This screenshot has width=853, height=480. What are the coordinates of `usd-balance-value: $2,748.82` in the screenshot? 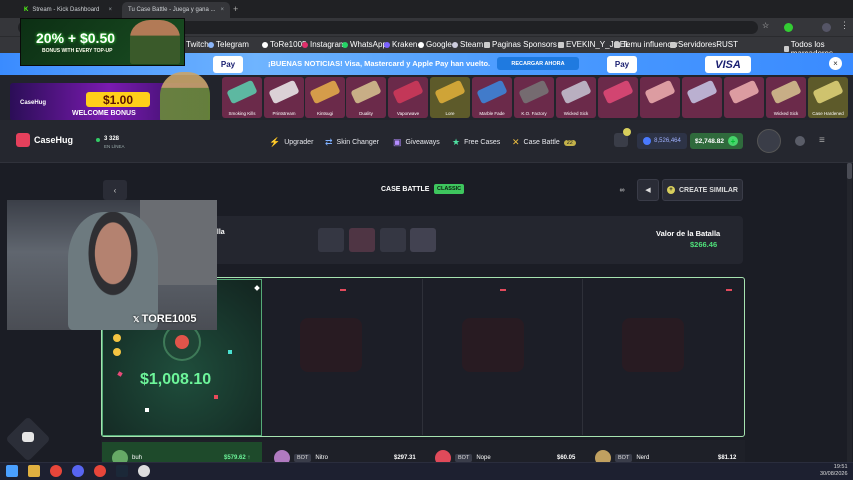 It's located at (709, 141).